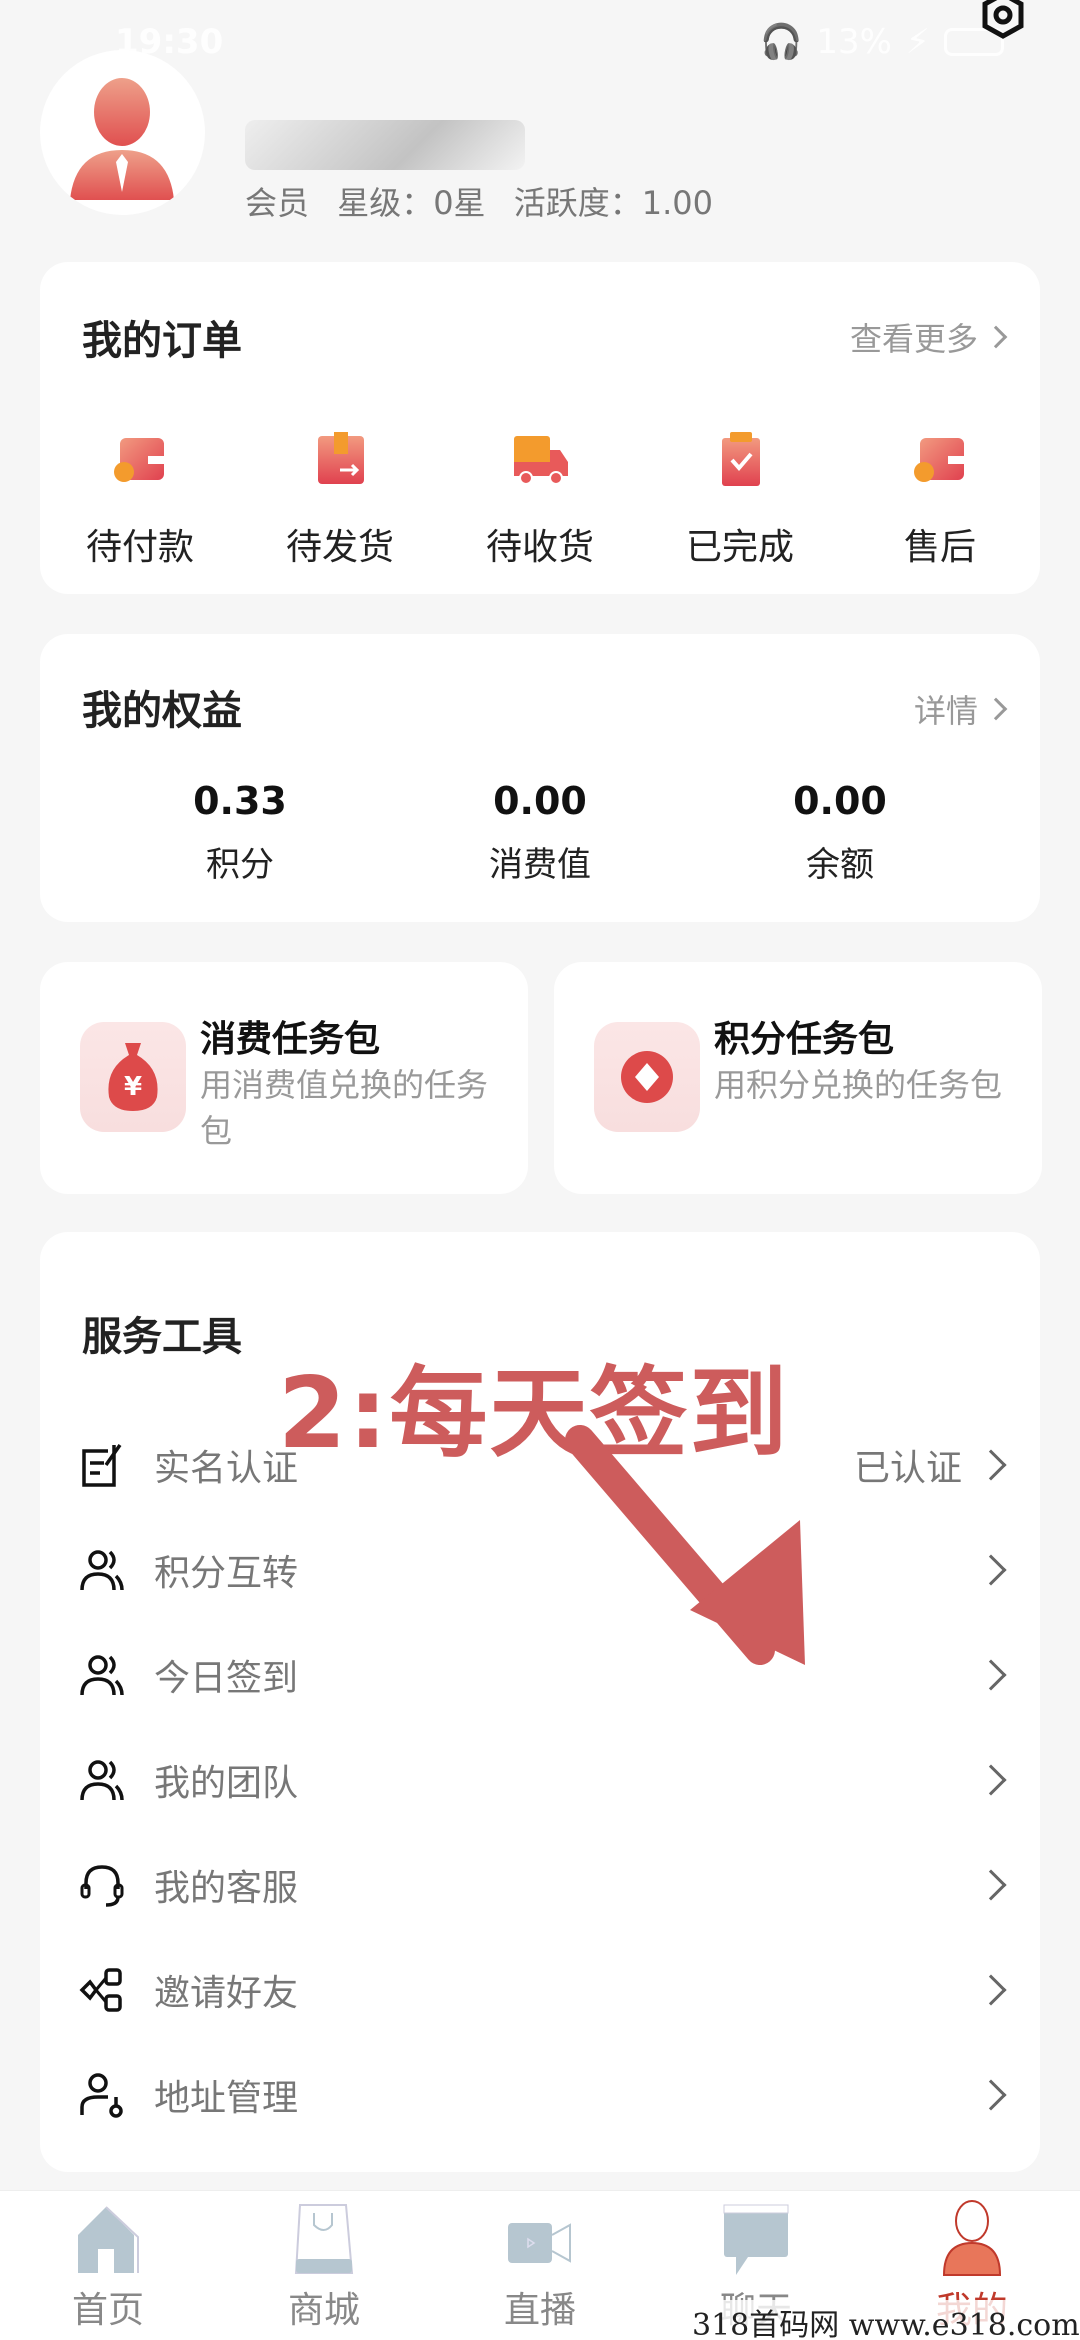  What do you see at coordinates (411, 203) in the screenshot?
I see `star-level: 星级：0星` at bounding box center [411, 203].